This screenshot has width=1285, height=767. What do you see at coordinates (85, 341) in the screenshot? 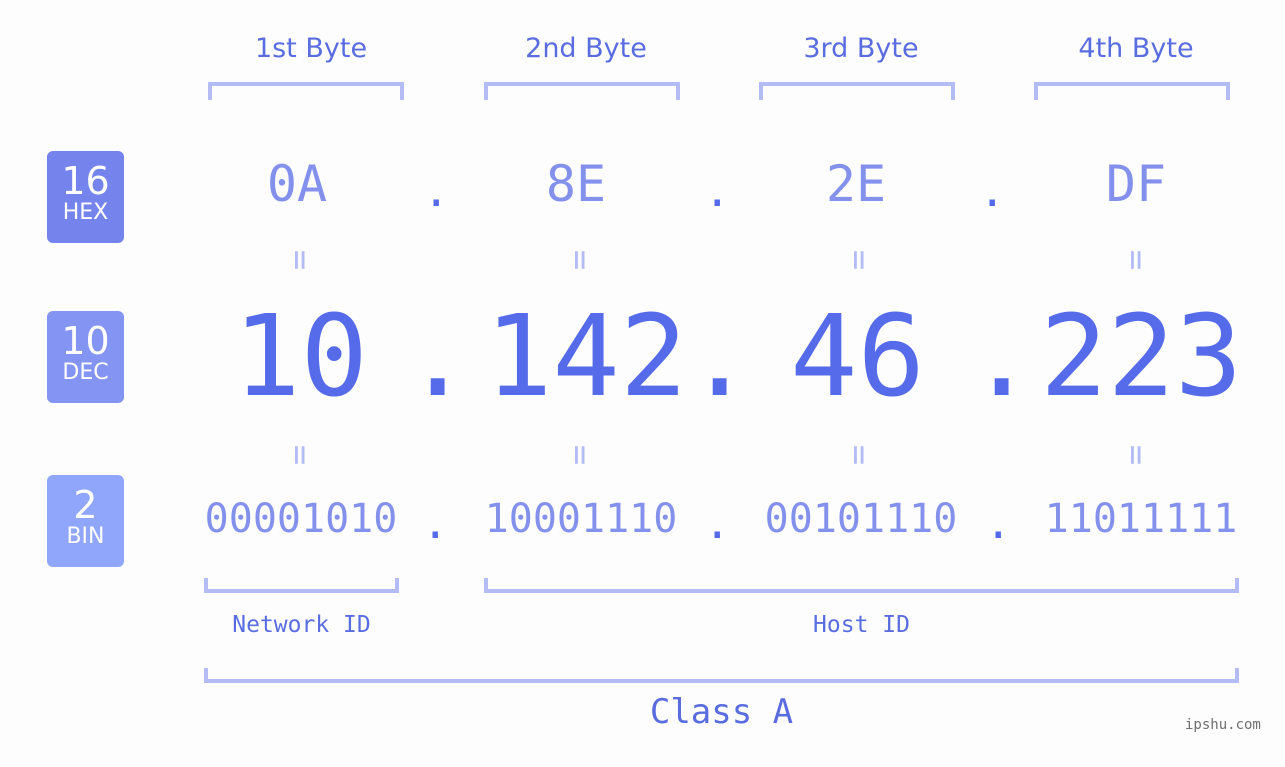
I see `dec-base: 10` at bounding box center [85, 341].